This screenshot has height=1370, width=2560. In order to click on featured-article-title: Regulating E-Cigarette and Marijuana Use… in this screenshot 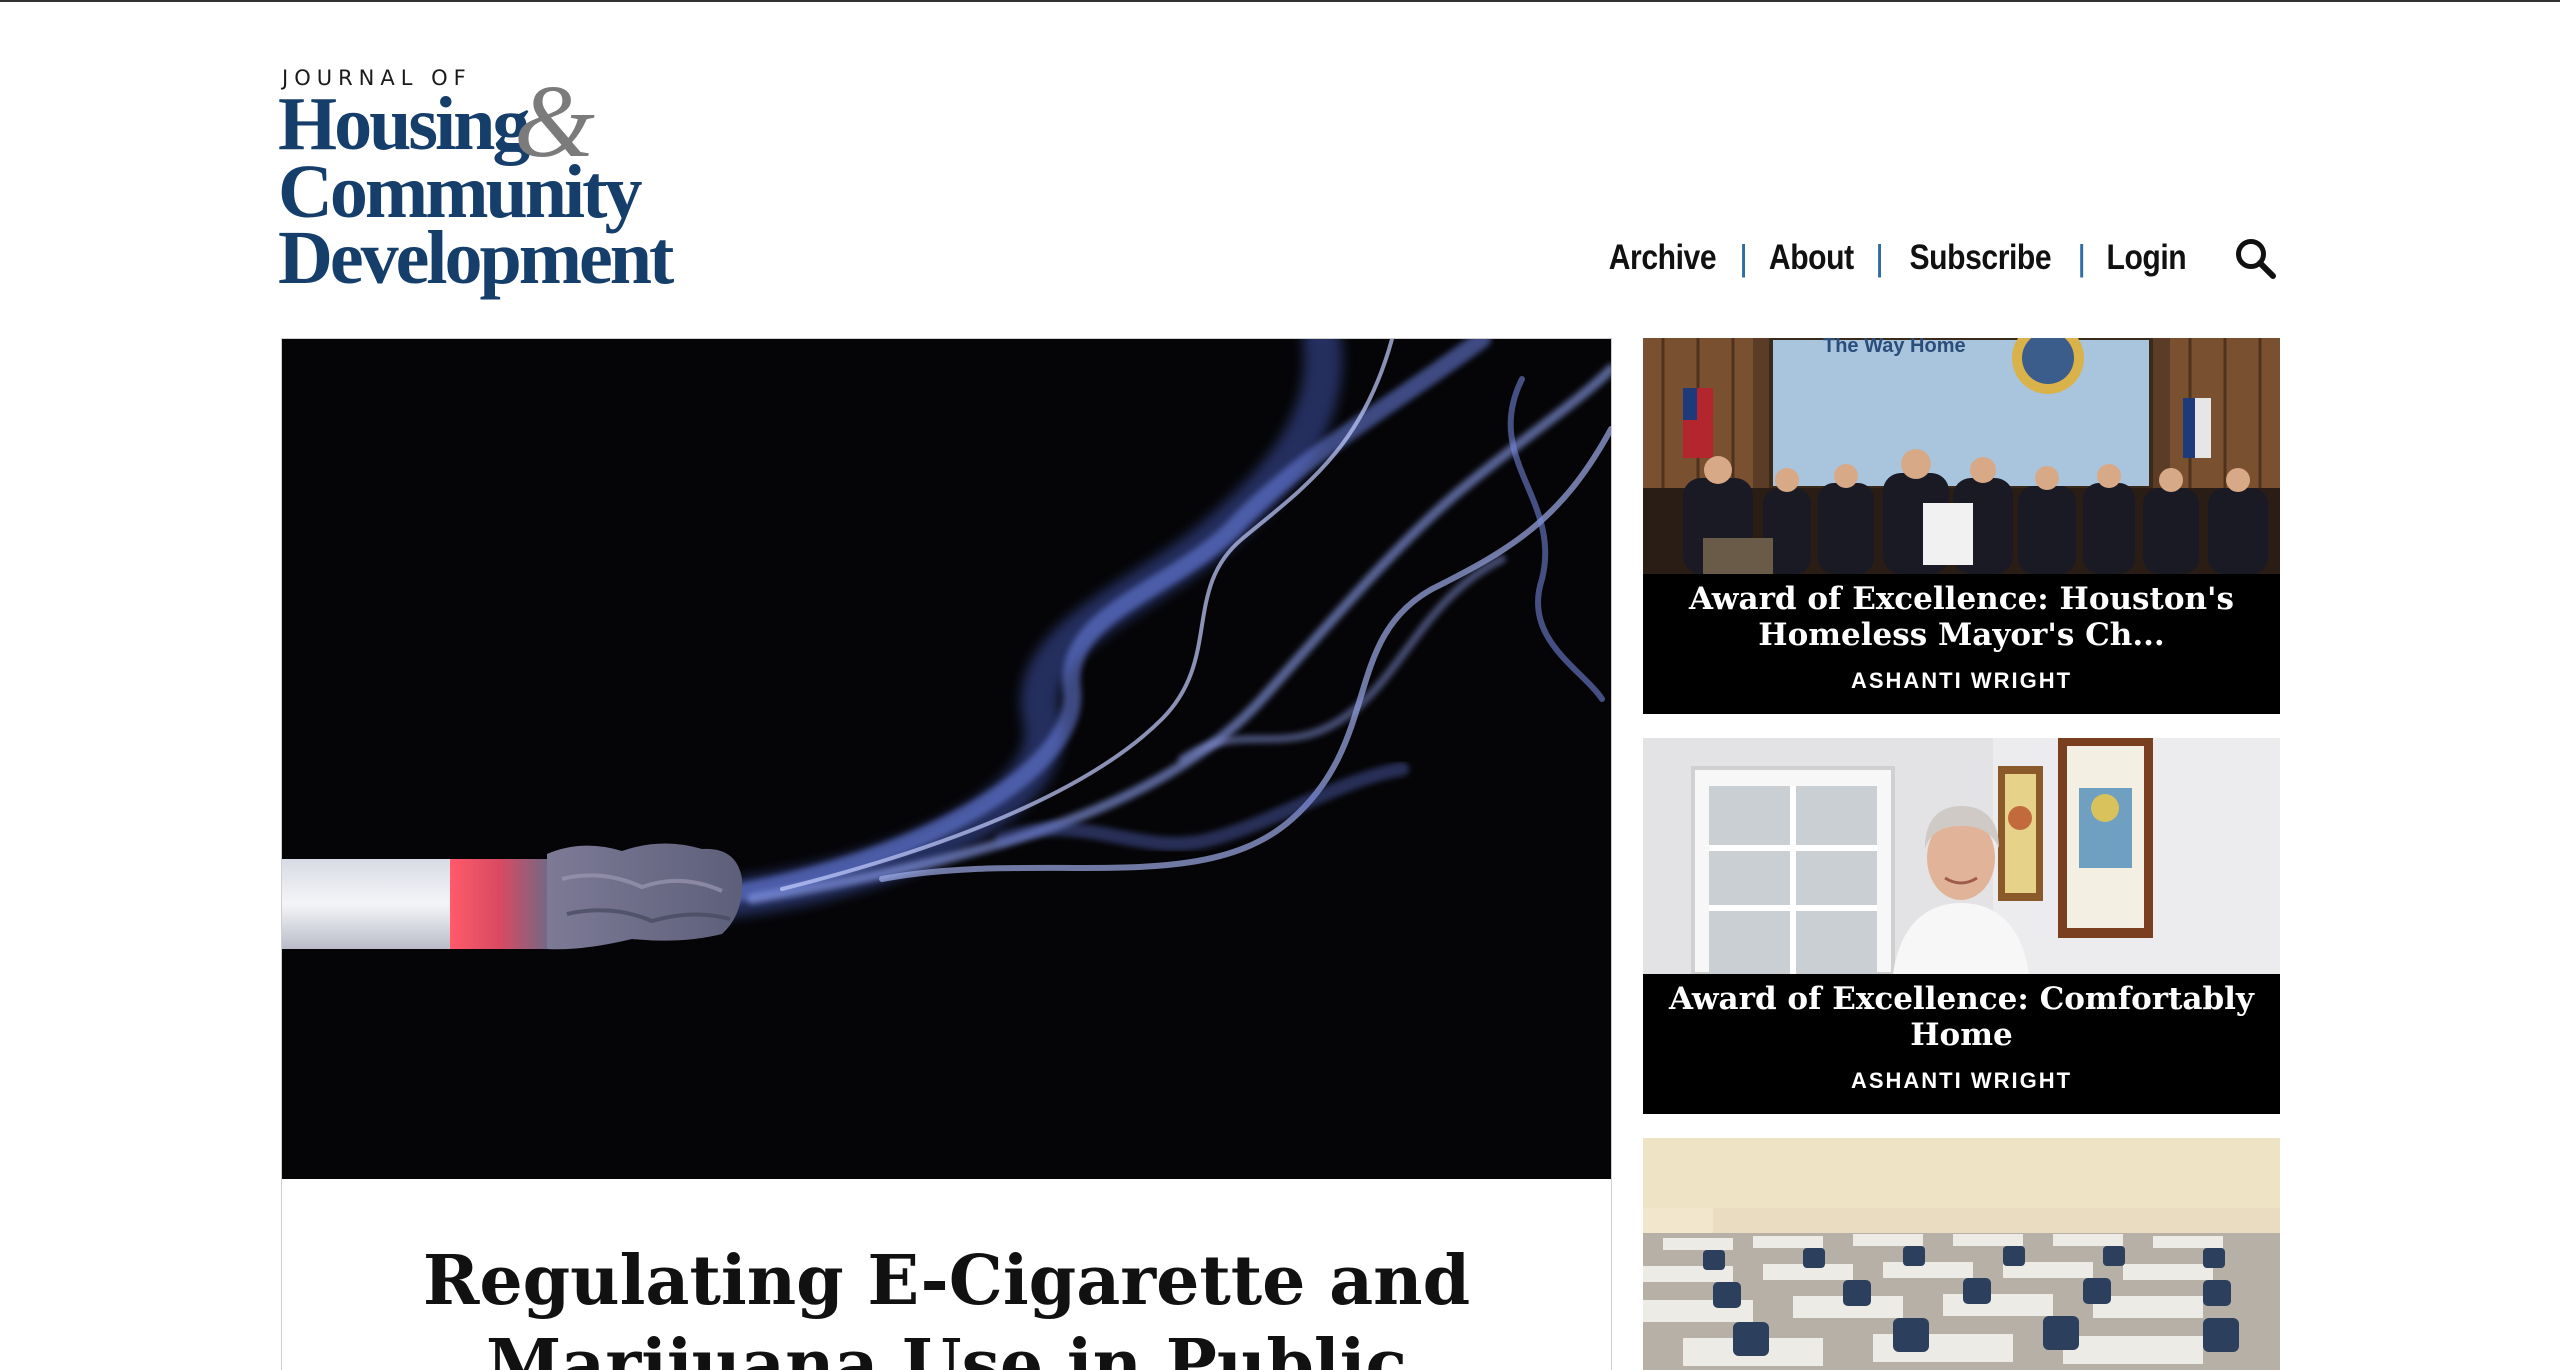, I will do `click(946, 1304)`.